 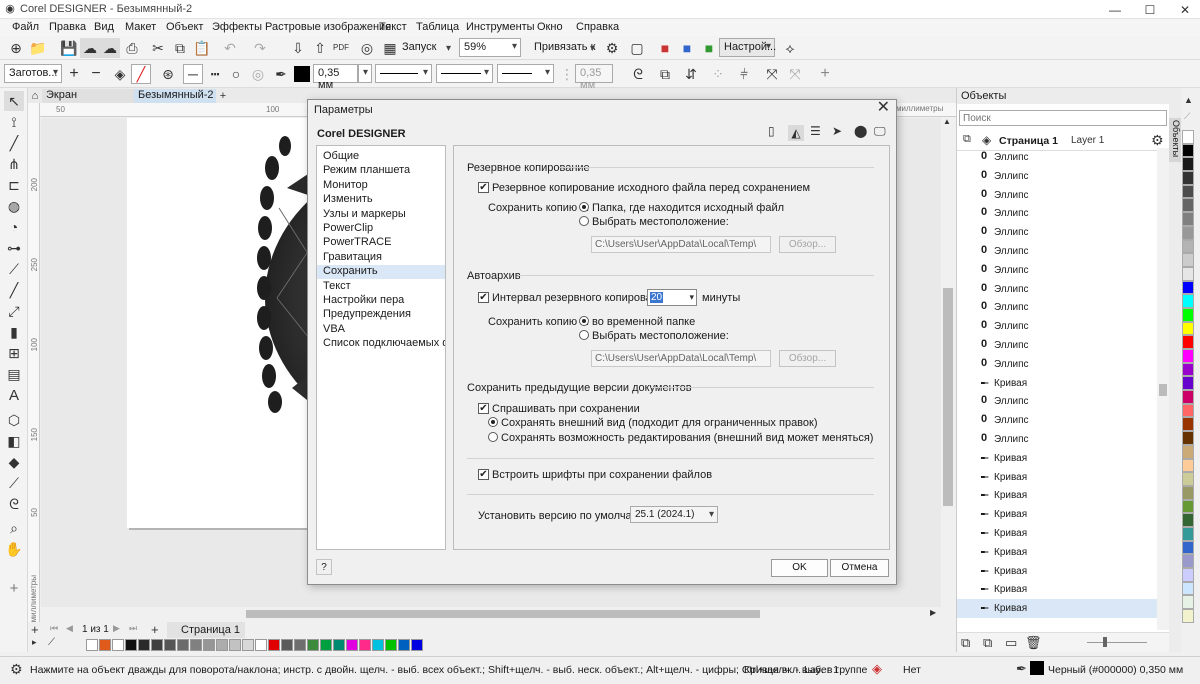 What do you see at coordinates (1187, 116) in the screenshot?
I see `palette-eyedrop-icon: ⟋` at bounding box center [1187, 116].